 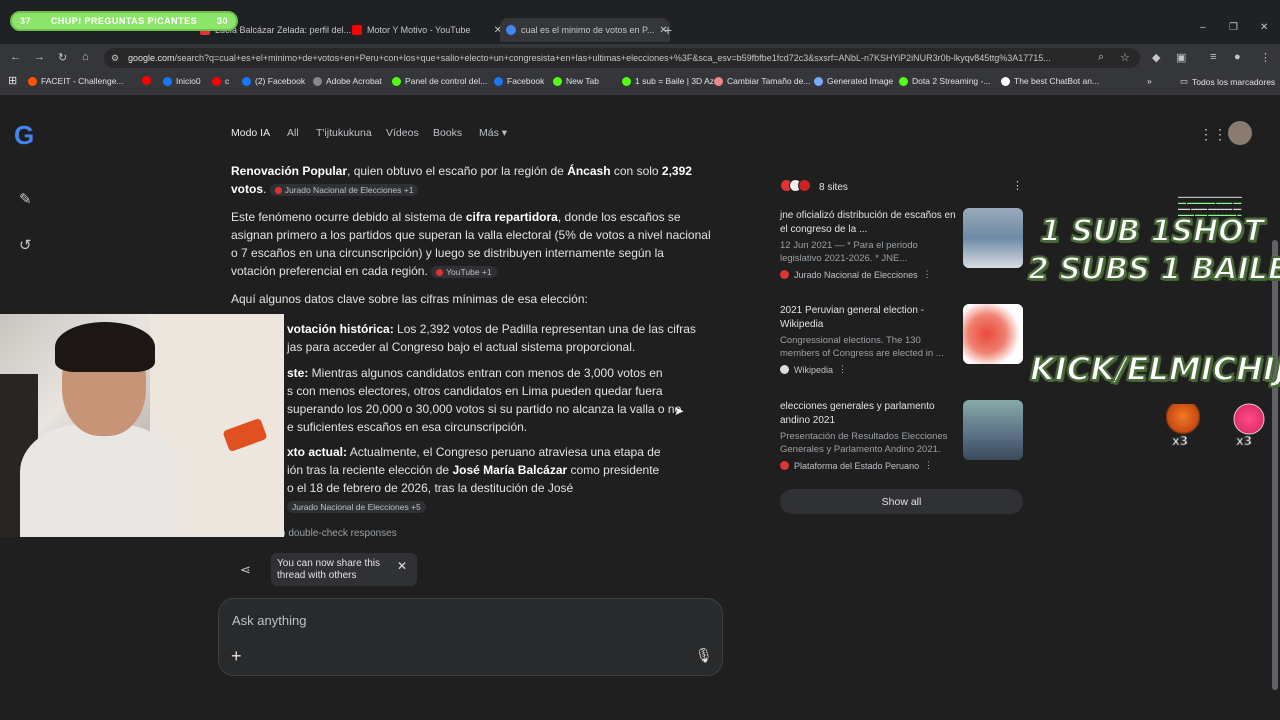 I want to click on bookmarks-folder-label: Todos los marcadores, so click(x=1234, y=81).